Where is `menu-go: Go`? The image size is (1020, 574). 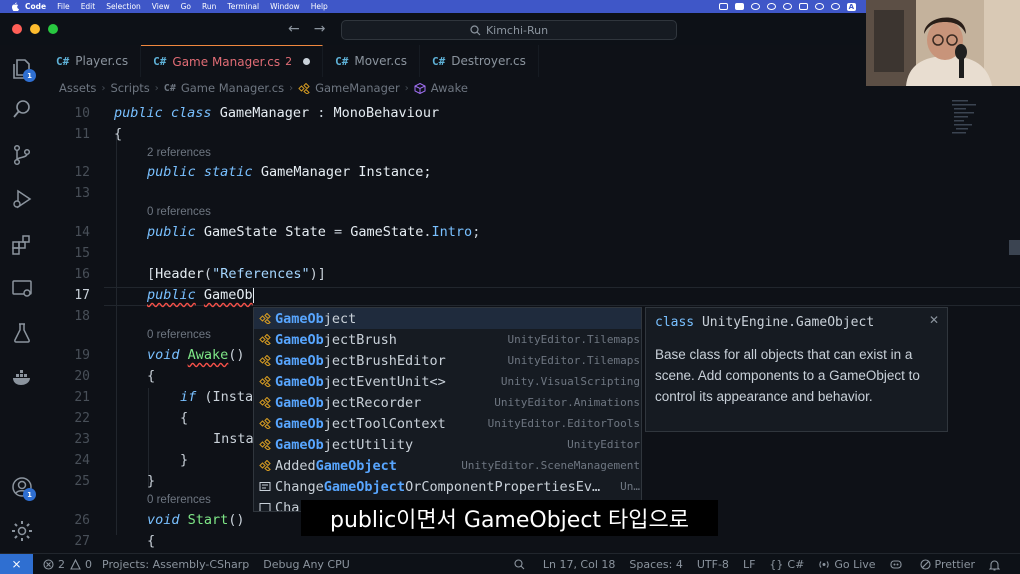
menu-go: Go is located at coordinates (186, 6).